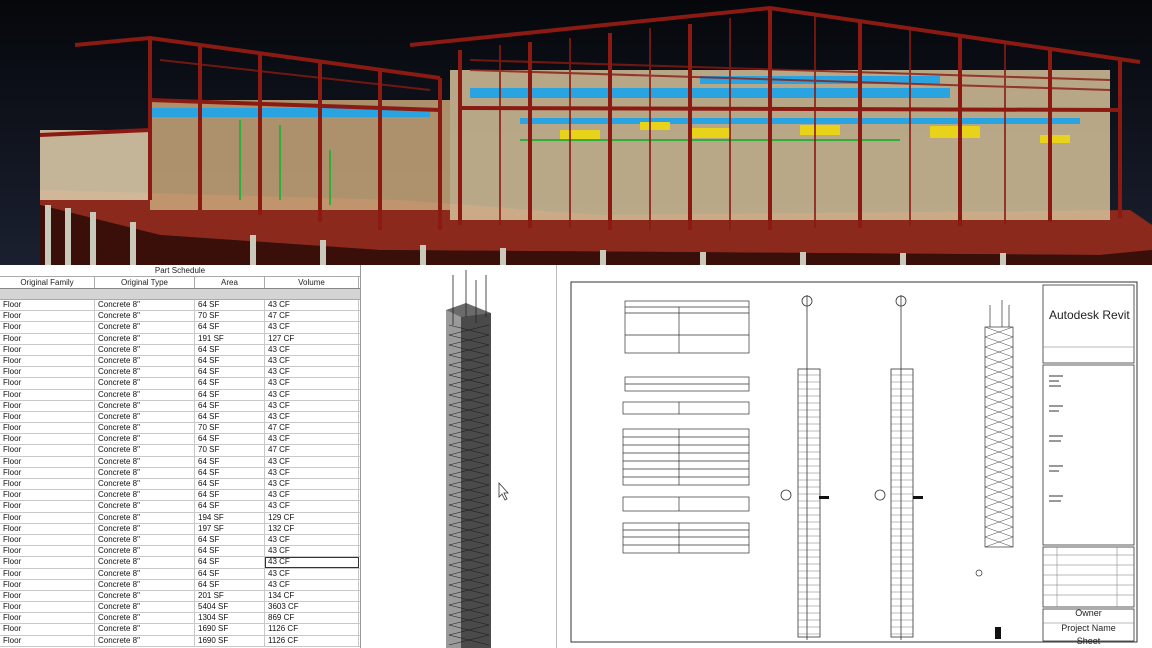 The width and height of the screenshot is (1152, 648). I want to click on table-cell: 194 SF, so click(230, 517).